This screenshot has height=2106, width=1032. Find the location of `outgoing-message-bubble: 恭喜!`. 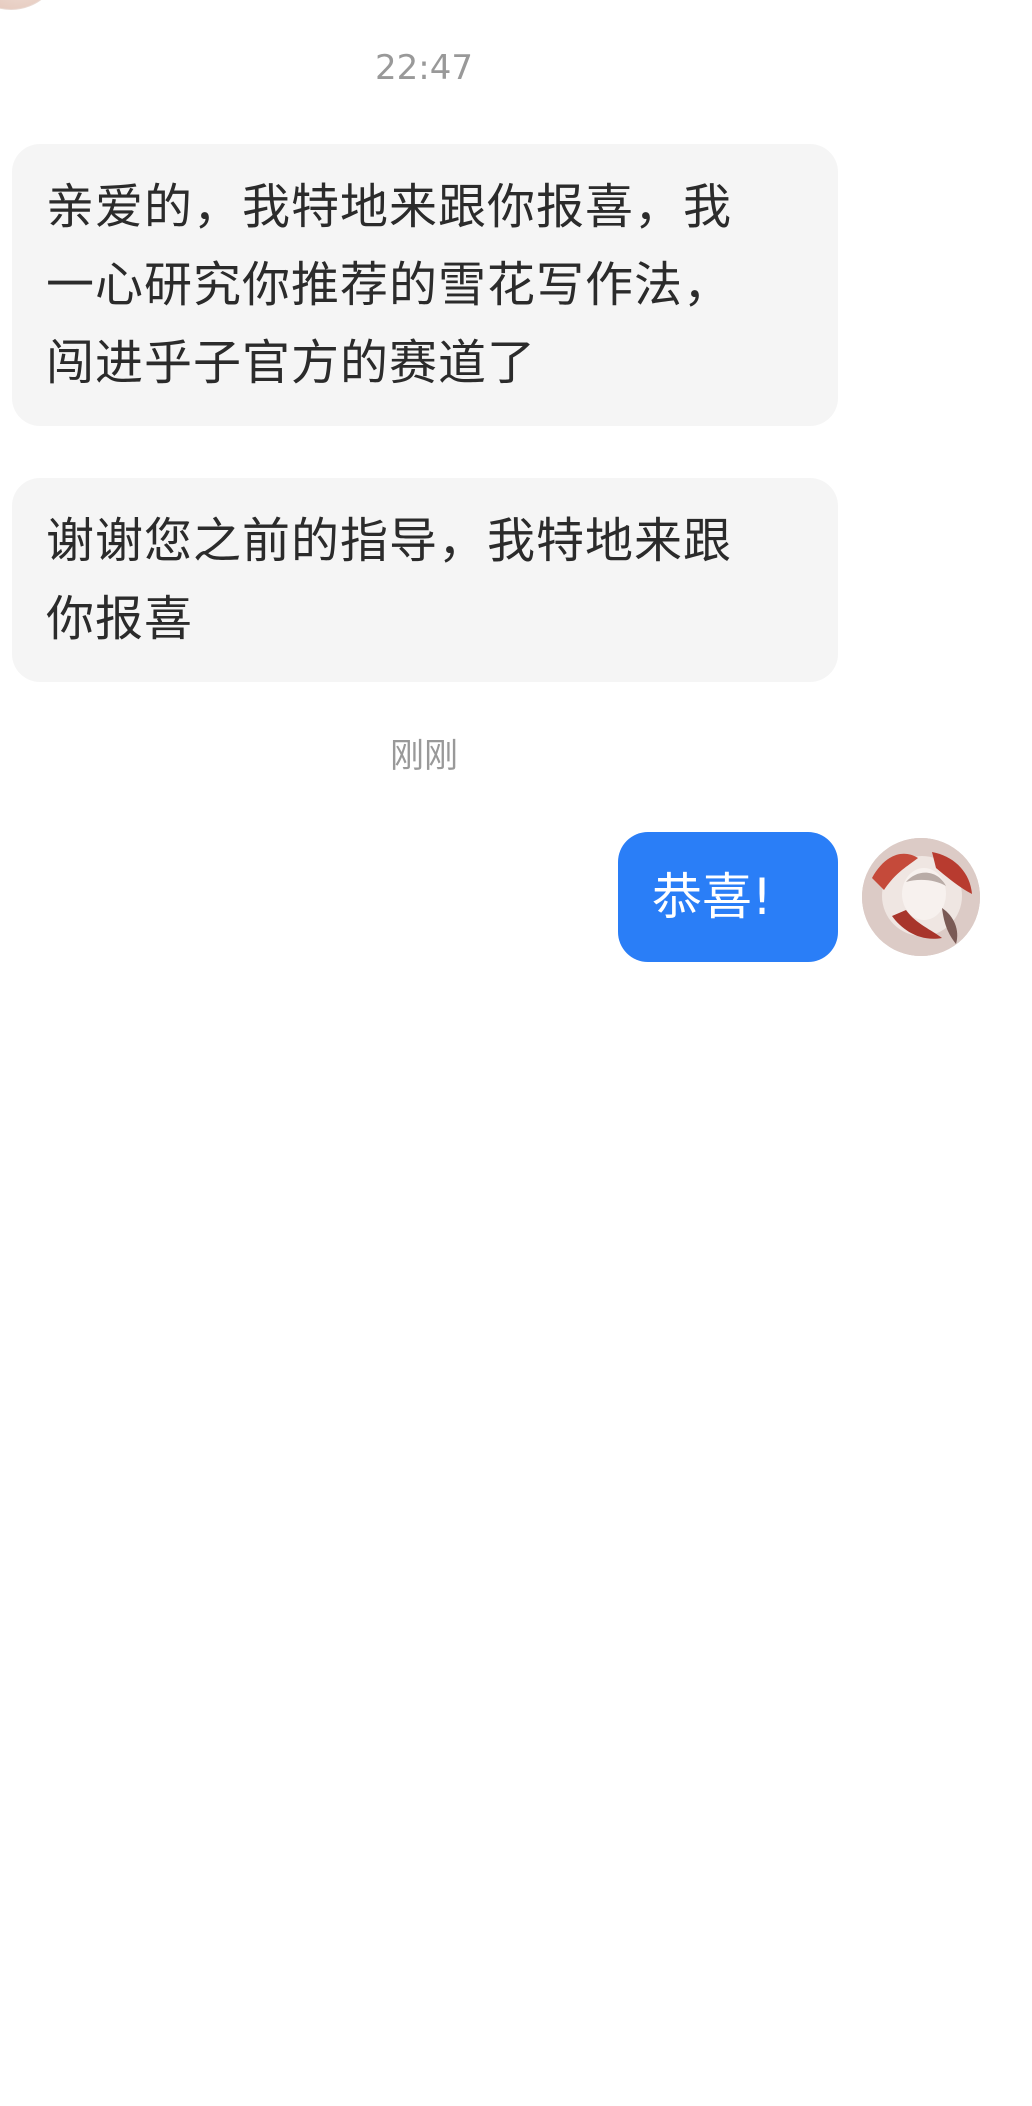

outgoing-message-bubble: 恭喜! is located at coordinates (728, 897).